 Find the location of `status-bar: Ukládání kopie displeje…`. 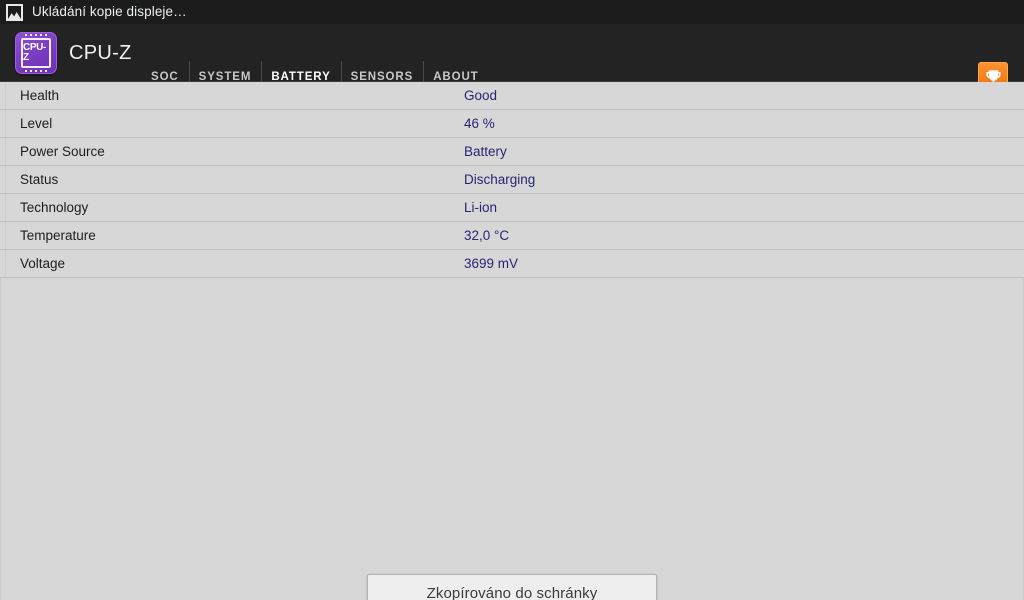

status-bar: Ukládání kopie displeje… is located at coordinates (512, 12).